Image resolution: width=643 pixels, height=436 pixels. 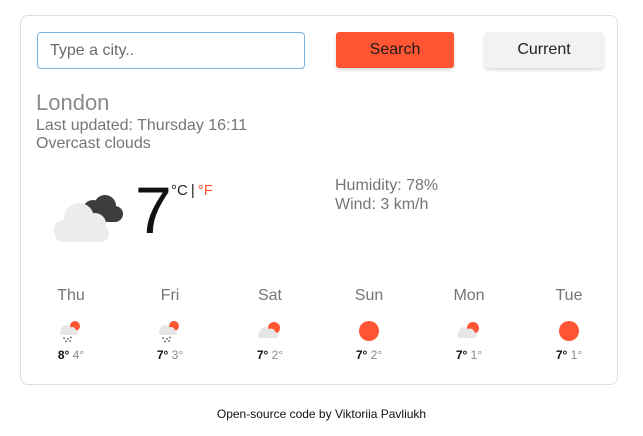 I want to click on wind-text: Wind: 3 km/h, so click(x=382, y=204).